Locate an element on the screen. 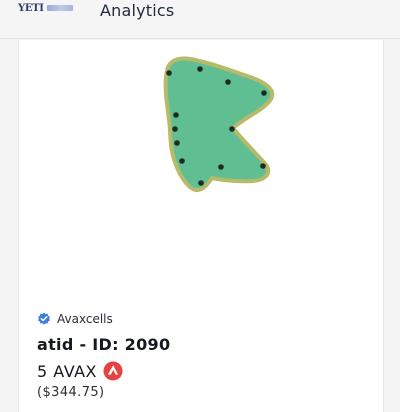 This screenshot has width=400, height=412. nft-title: atid - ID: 2090 is located at coordinates (104, 344).